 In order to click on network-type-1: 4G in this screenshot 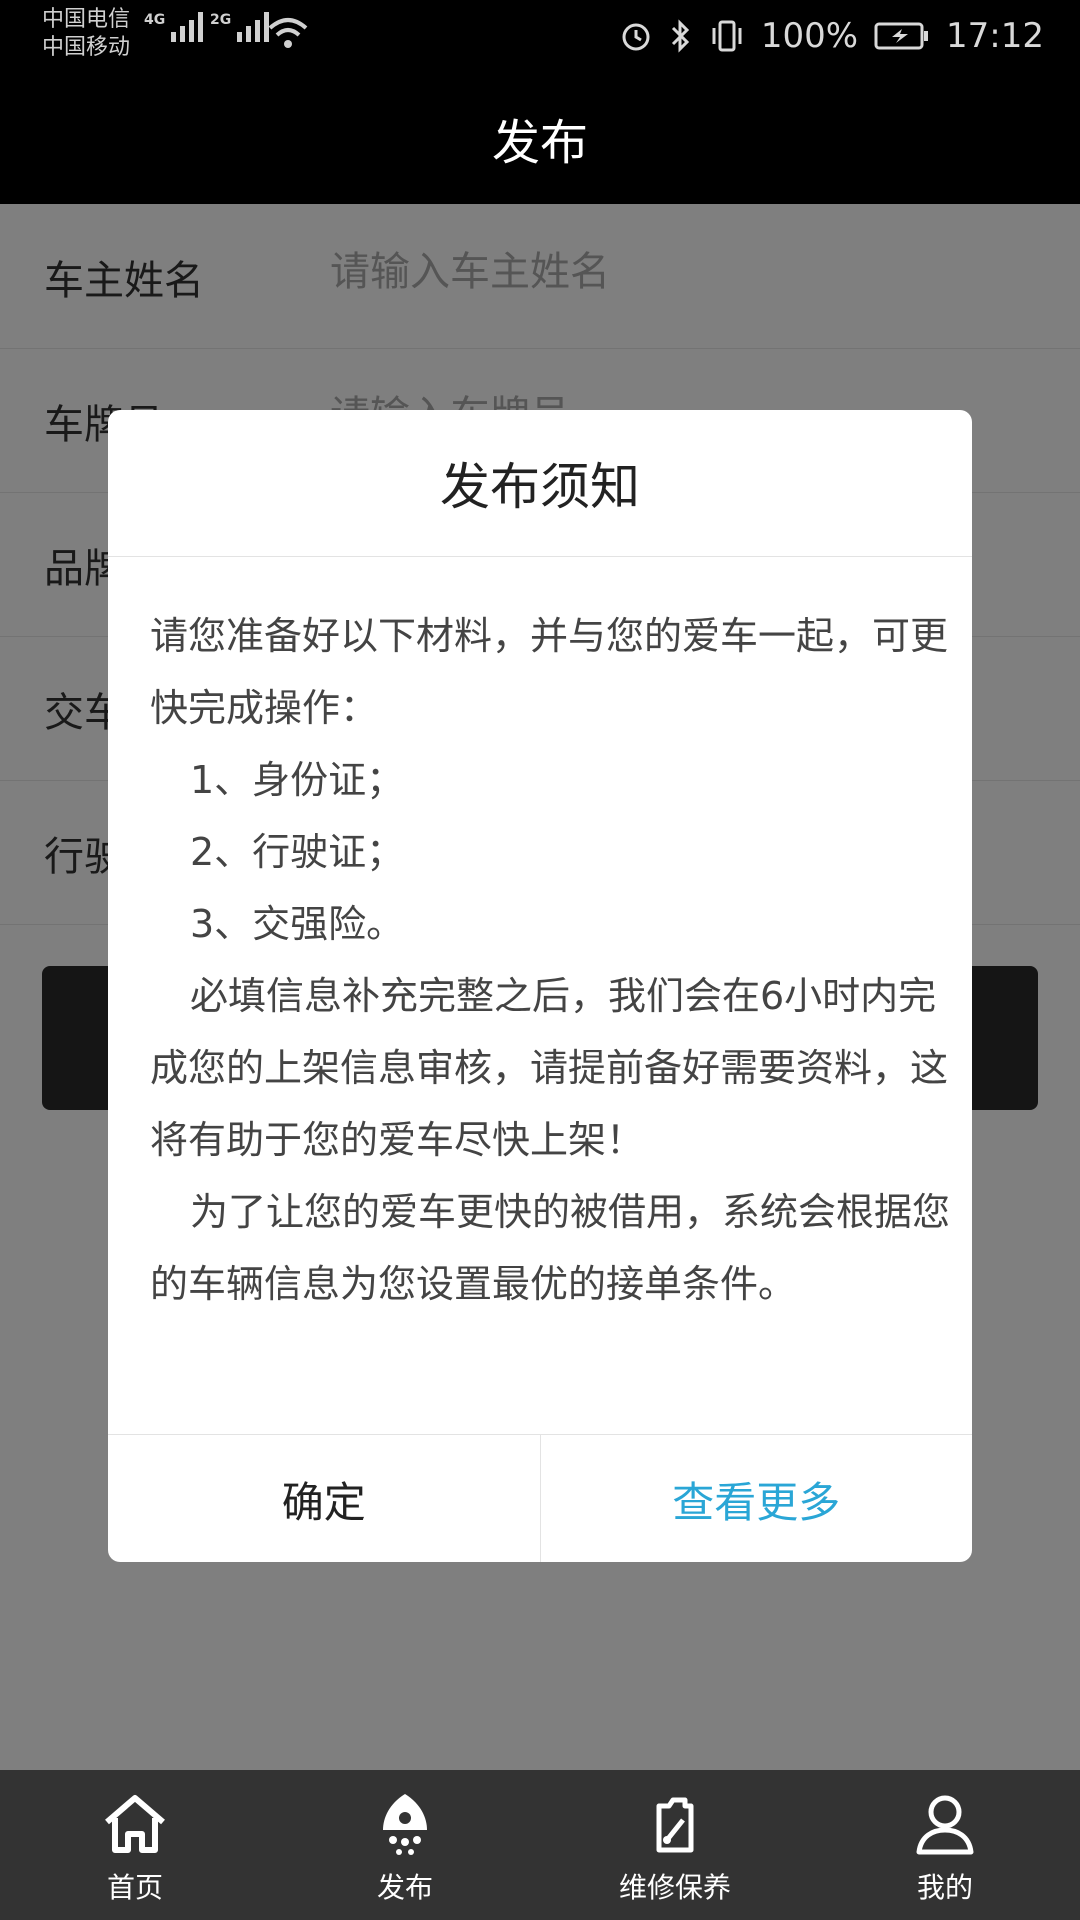, I will do `click(155, 20)`.